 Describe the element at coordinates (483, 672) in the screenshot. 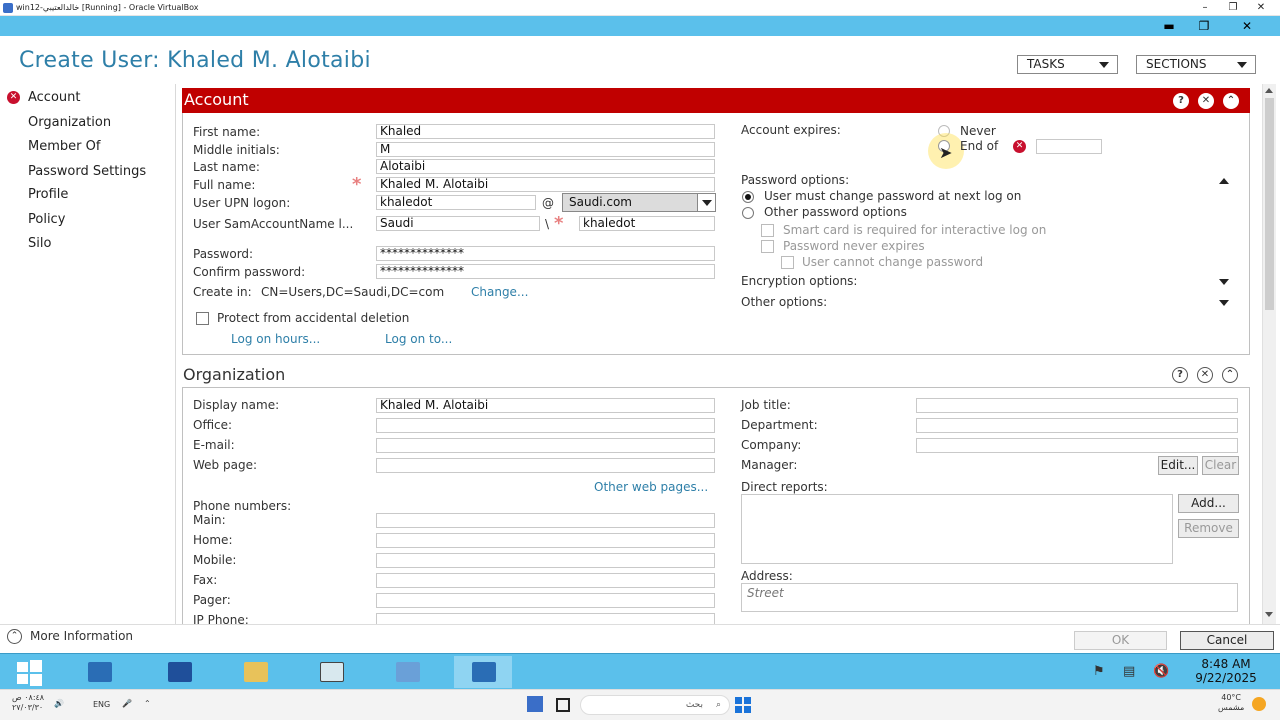

I see `ad-admin-center-taskbar` at that location.